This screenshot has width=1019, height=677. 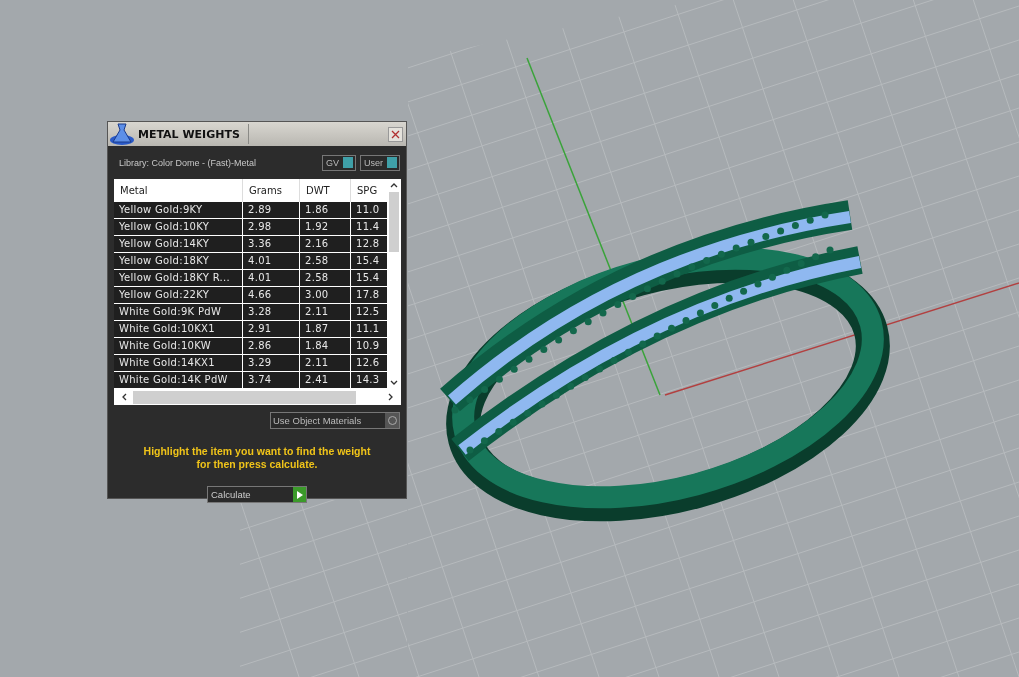 I want to click on table-cell: 10.9, so click(x=369, y=346).